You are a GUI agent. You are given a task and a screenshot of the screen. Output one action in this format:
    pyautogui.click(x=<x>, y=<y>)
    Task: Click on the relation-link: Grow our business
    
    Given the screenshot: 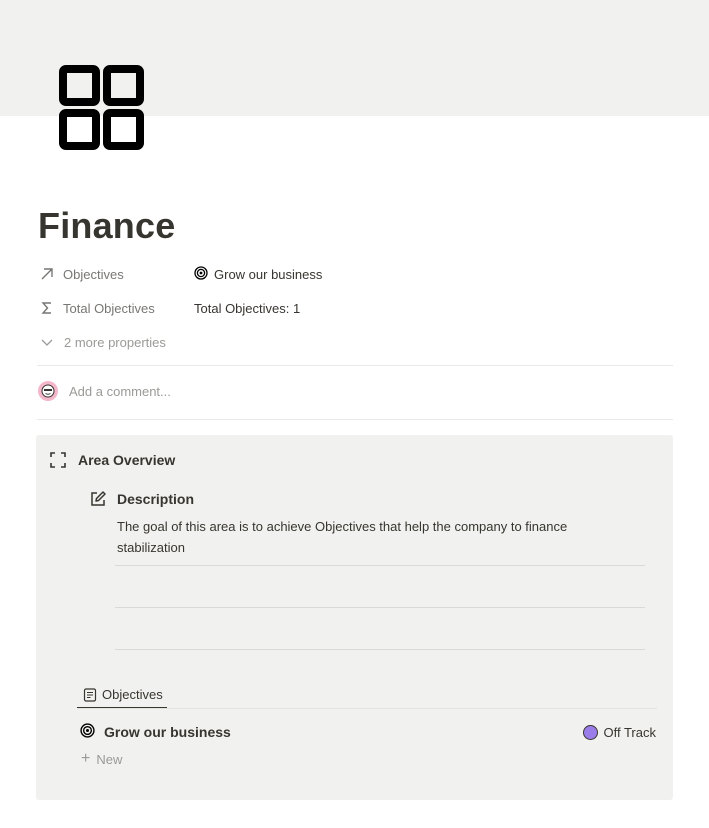 What is the action you would take?
    pyautogui.click(x=268, y=274)
    